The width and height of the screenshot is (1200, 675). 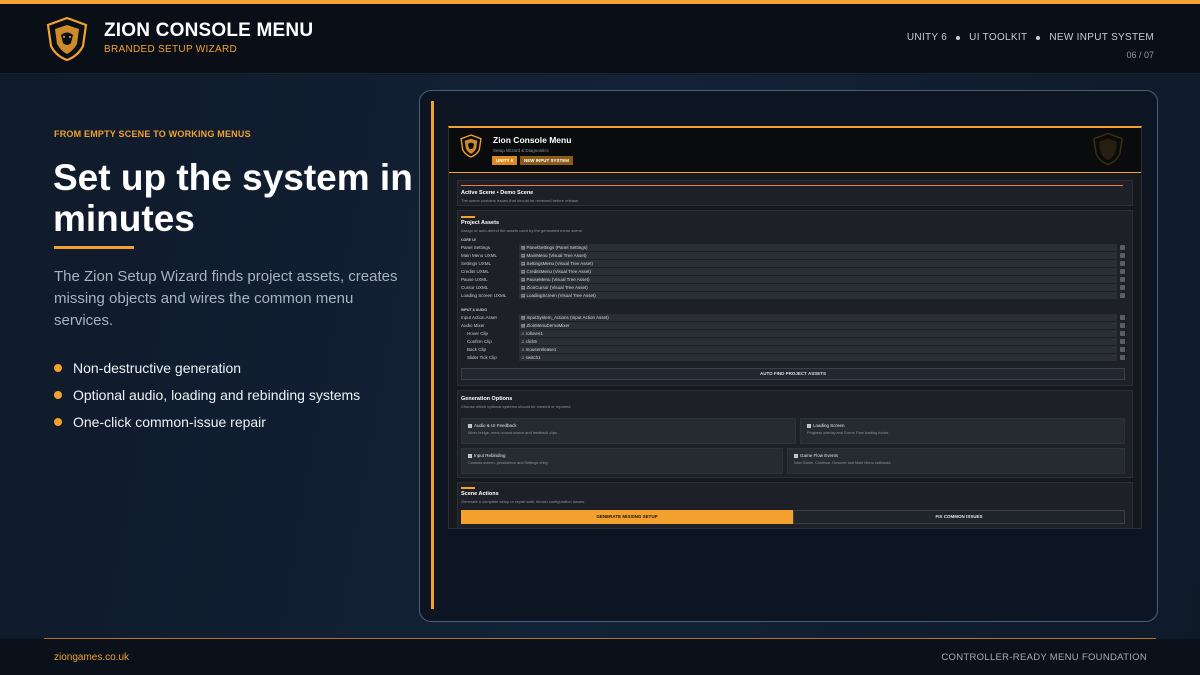 What do you see at coordinates (818, 255) in the screenshot?
I see `object-field: ▤ MainMenu (Visual Tree Asset)` at bounding box center [818, 255].